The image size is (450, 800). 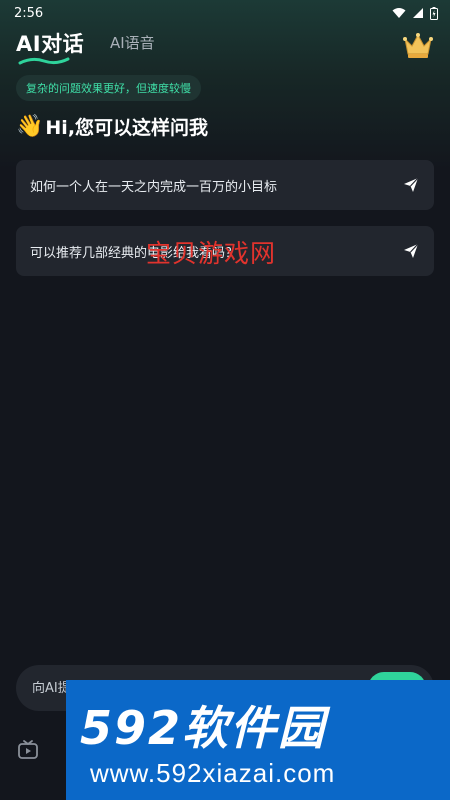 I want to click on wave-hand-icon: 👋, so click(x=30, y=126).